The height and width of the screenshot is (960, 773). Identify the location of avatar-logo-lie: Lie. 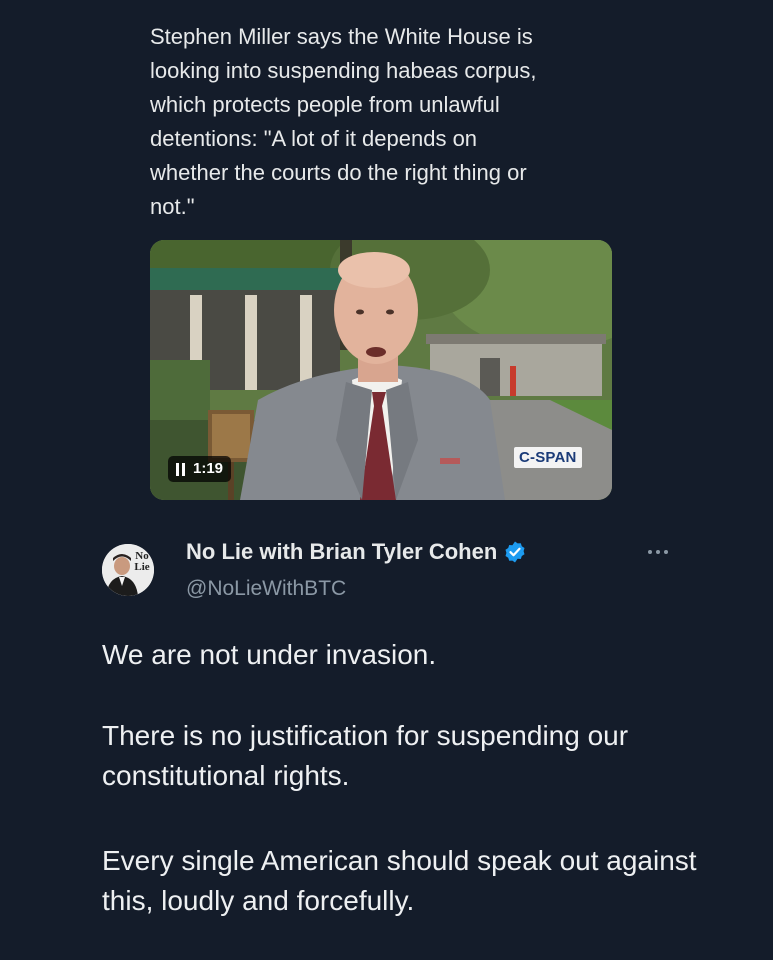
(141, 567).